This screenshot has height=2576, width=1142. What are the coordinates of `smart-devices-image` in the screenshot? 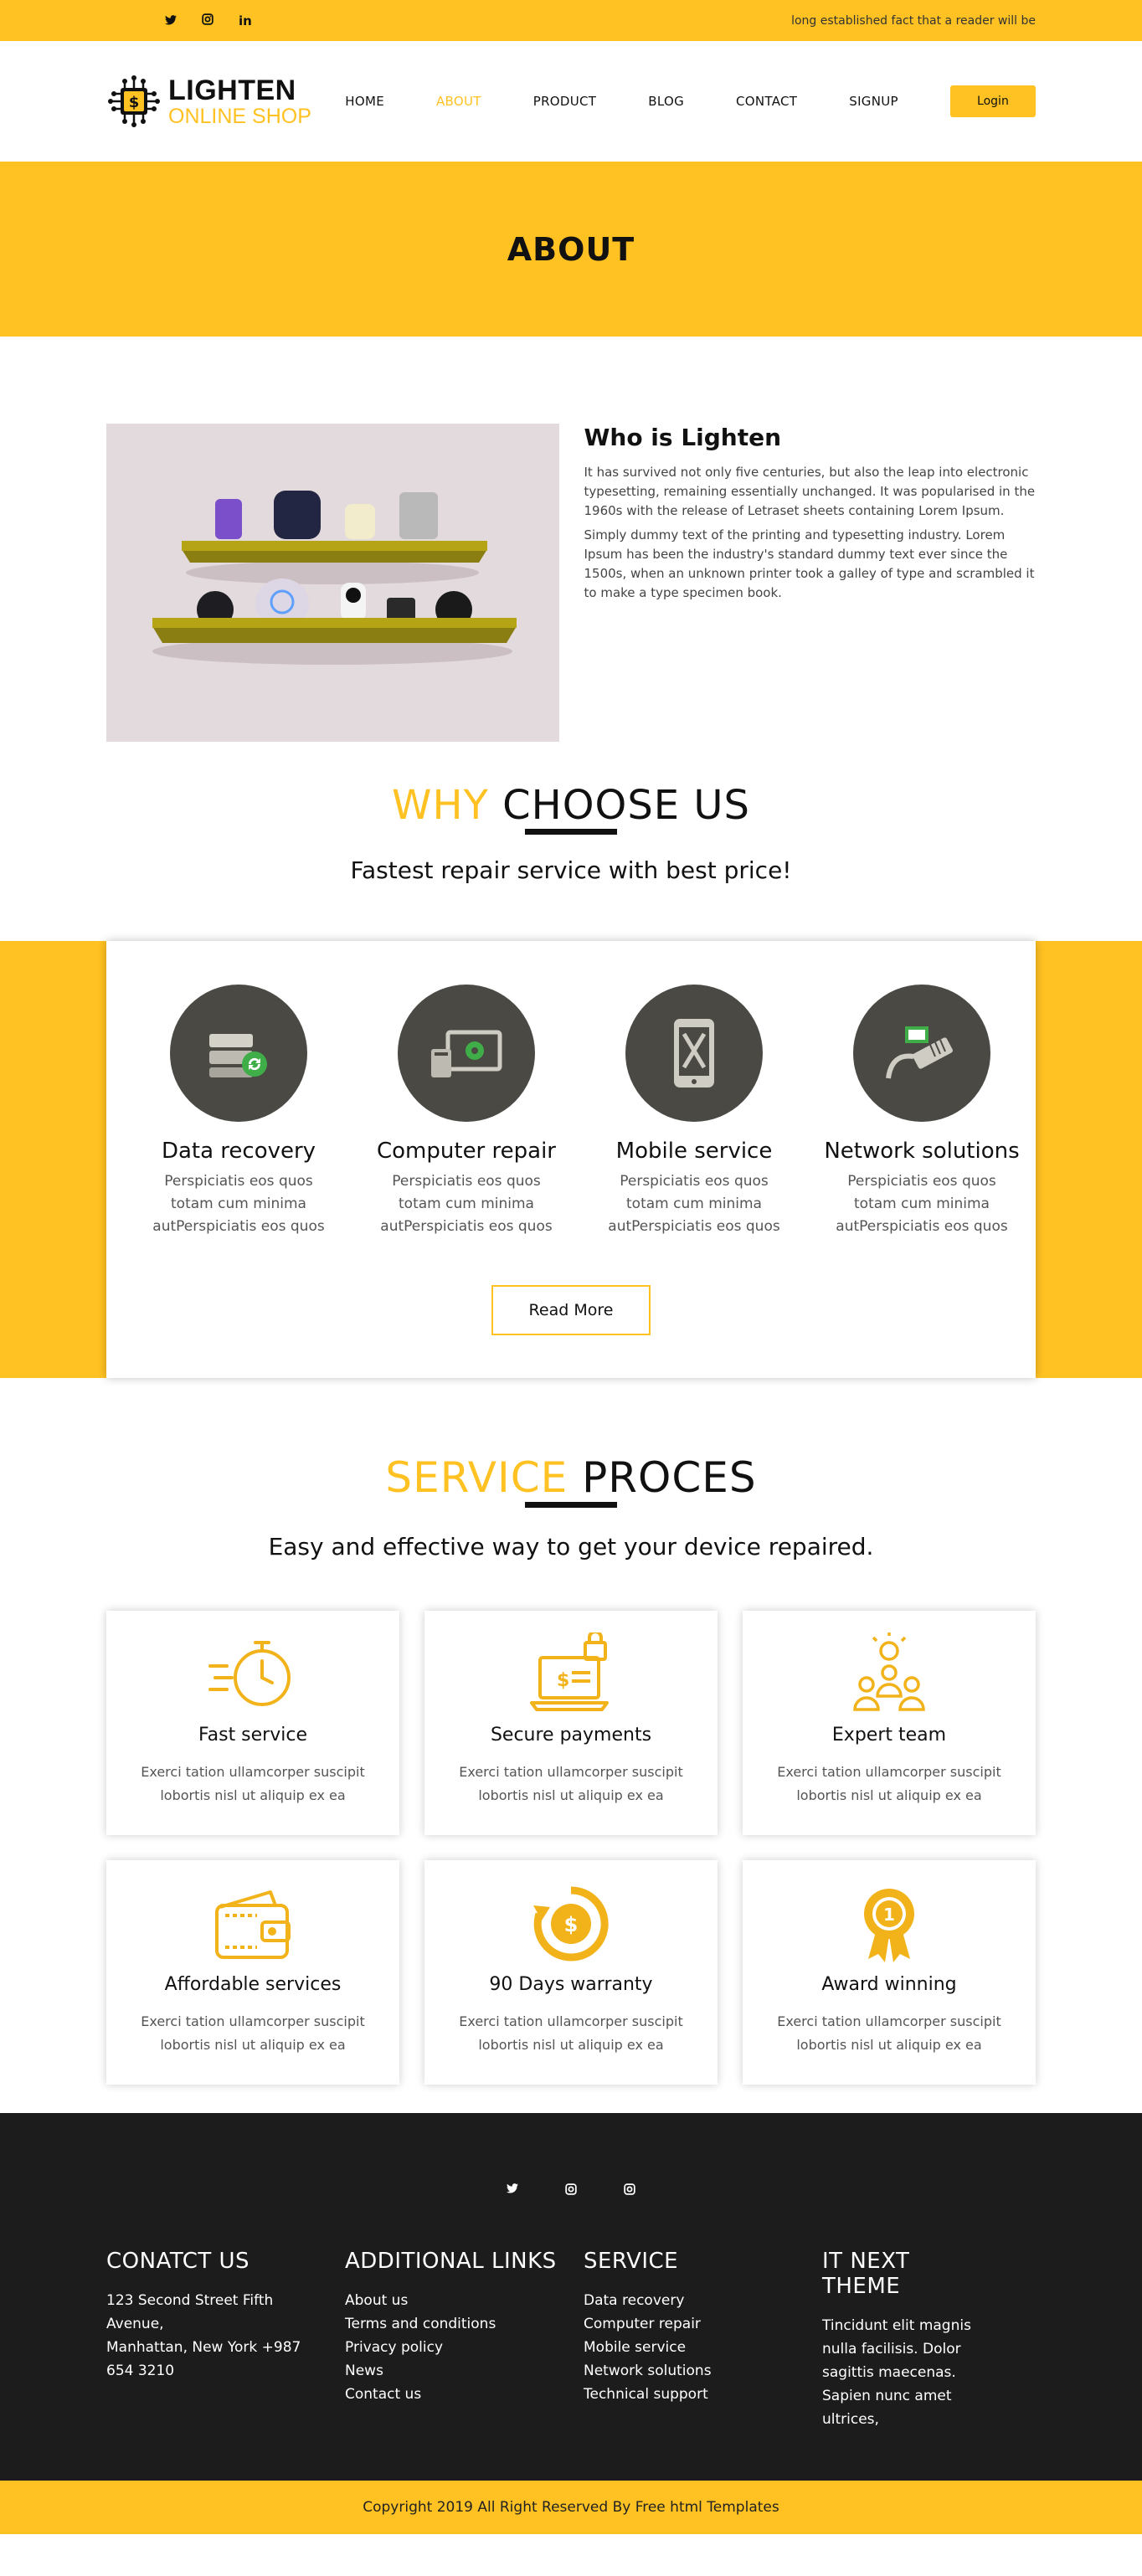 It's located at (332, 583).